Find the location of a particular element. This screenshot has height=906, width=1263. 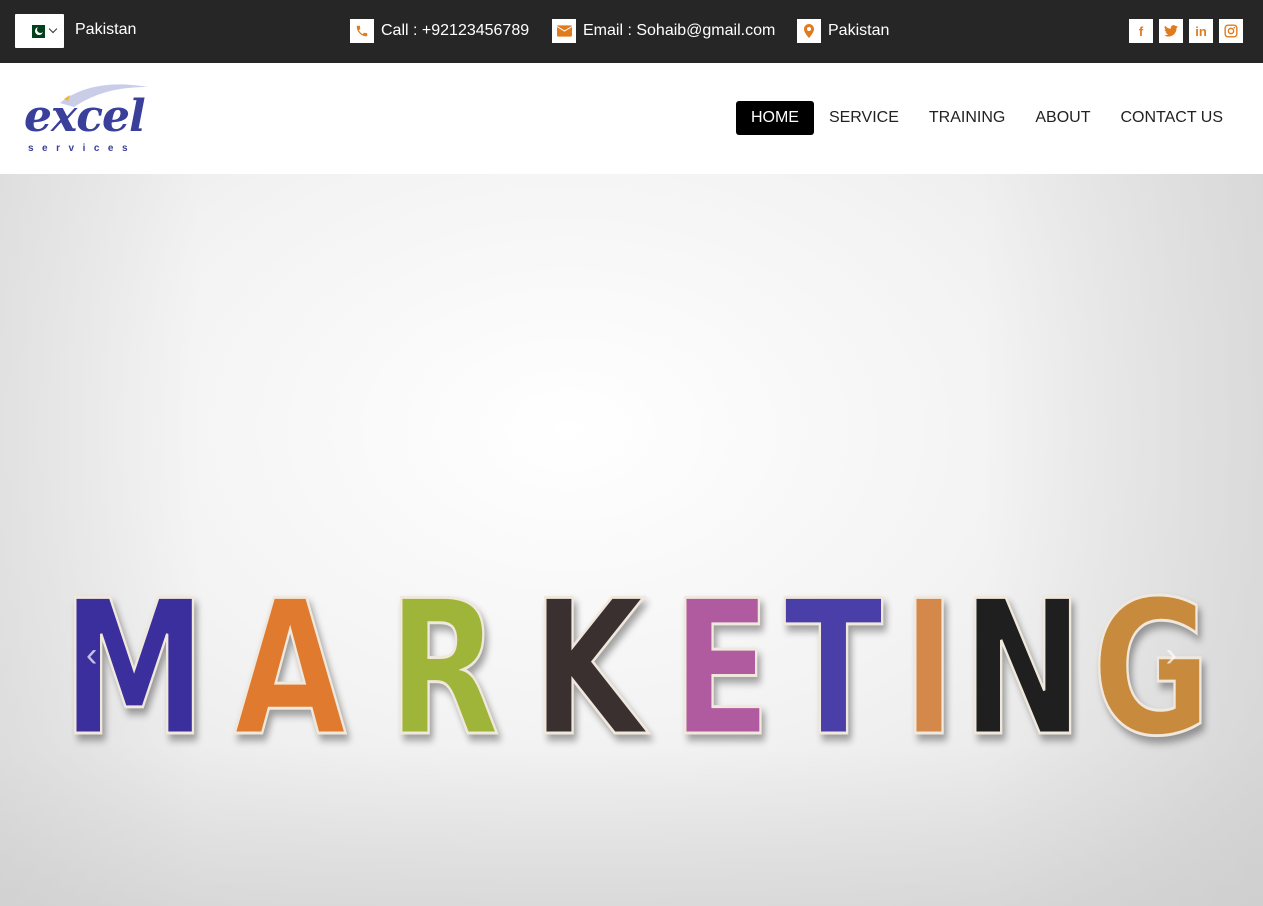

chevron-left-icon: ‹ is located at coordinates (91, 655).